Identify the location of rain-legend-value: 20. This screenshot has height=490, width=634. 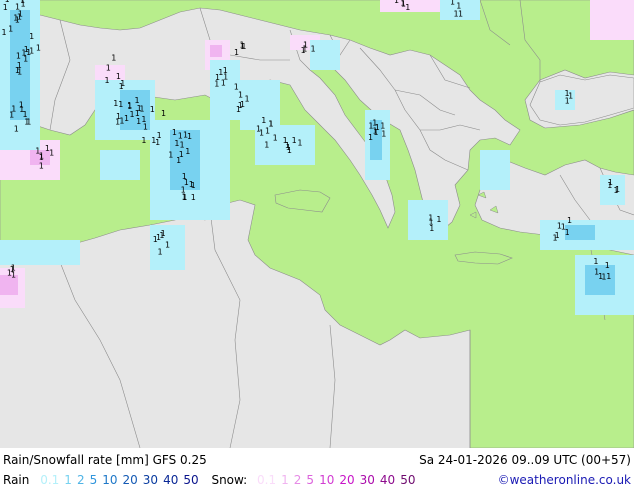
(130, 480).